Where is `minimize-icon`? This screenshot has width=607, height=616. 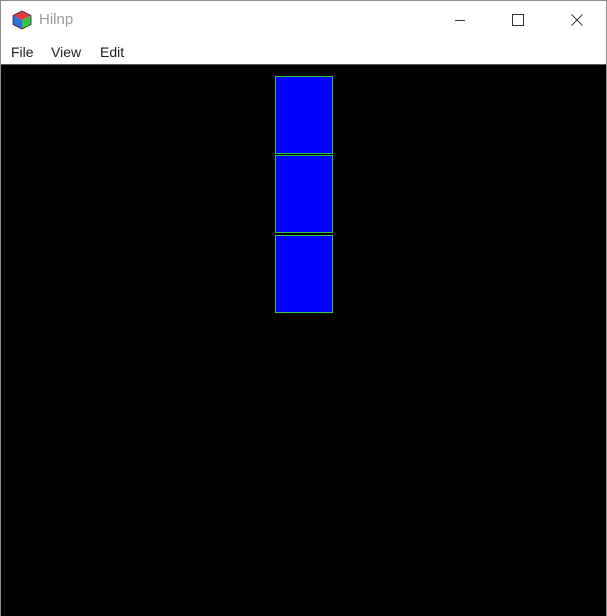
minimize-icon is located at coordinates (460, 20).